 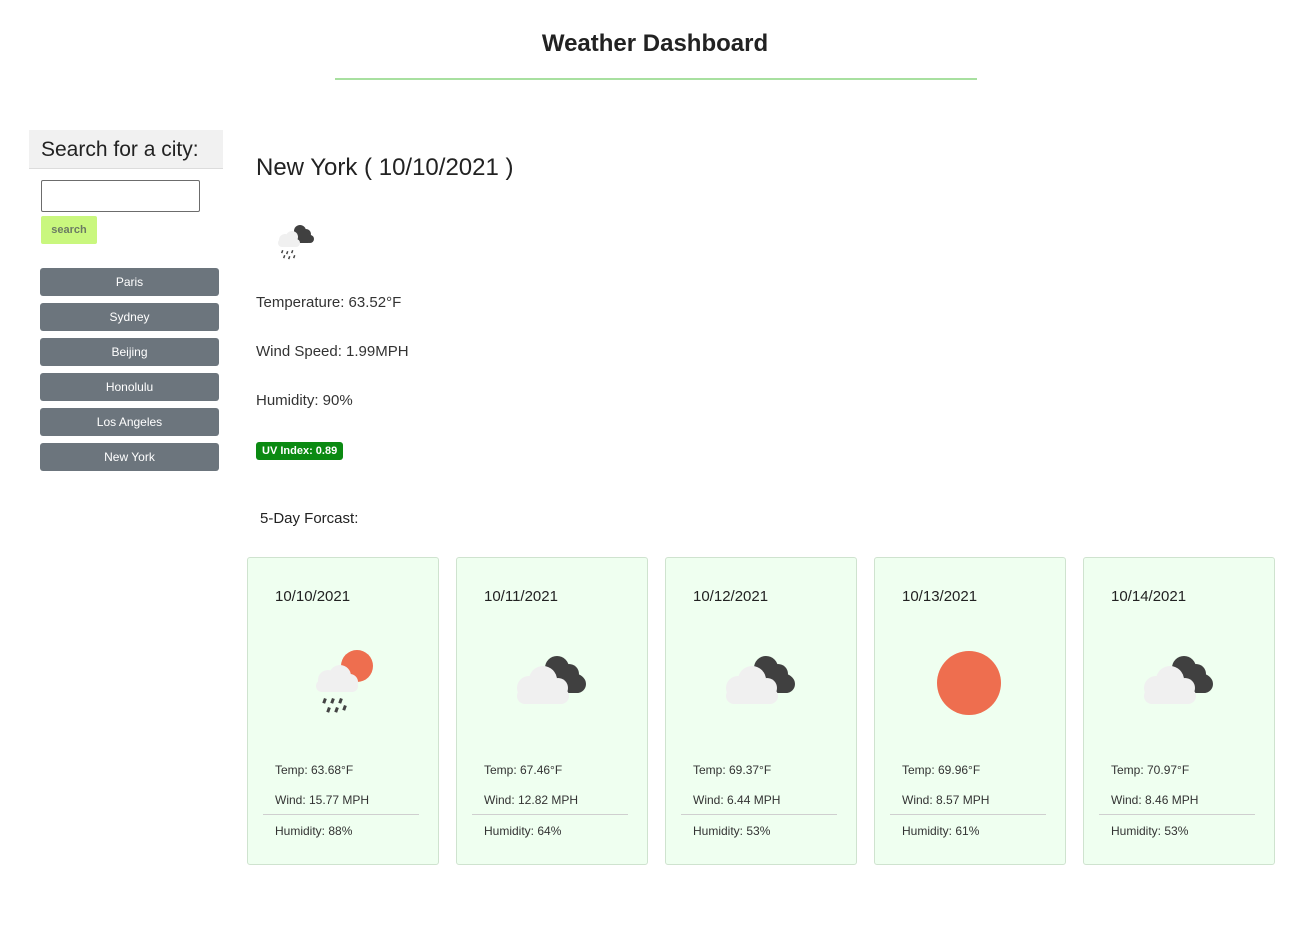 What do you see at coordinates (941, 831) in the screenshot?
I see `forecast-humidity: Humidity: 61%` at bounding box center [941, 831].